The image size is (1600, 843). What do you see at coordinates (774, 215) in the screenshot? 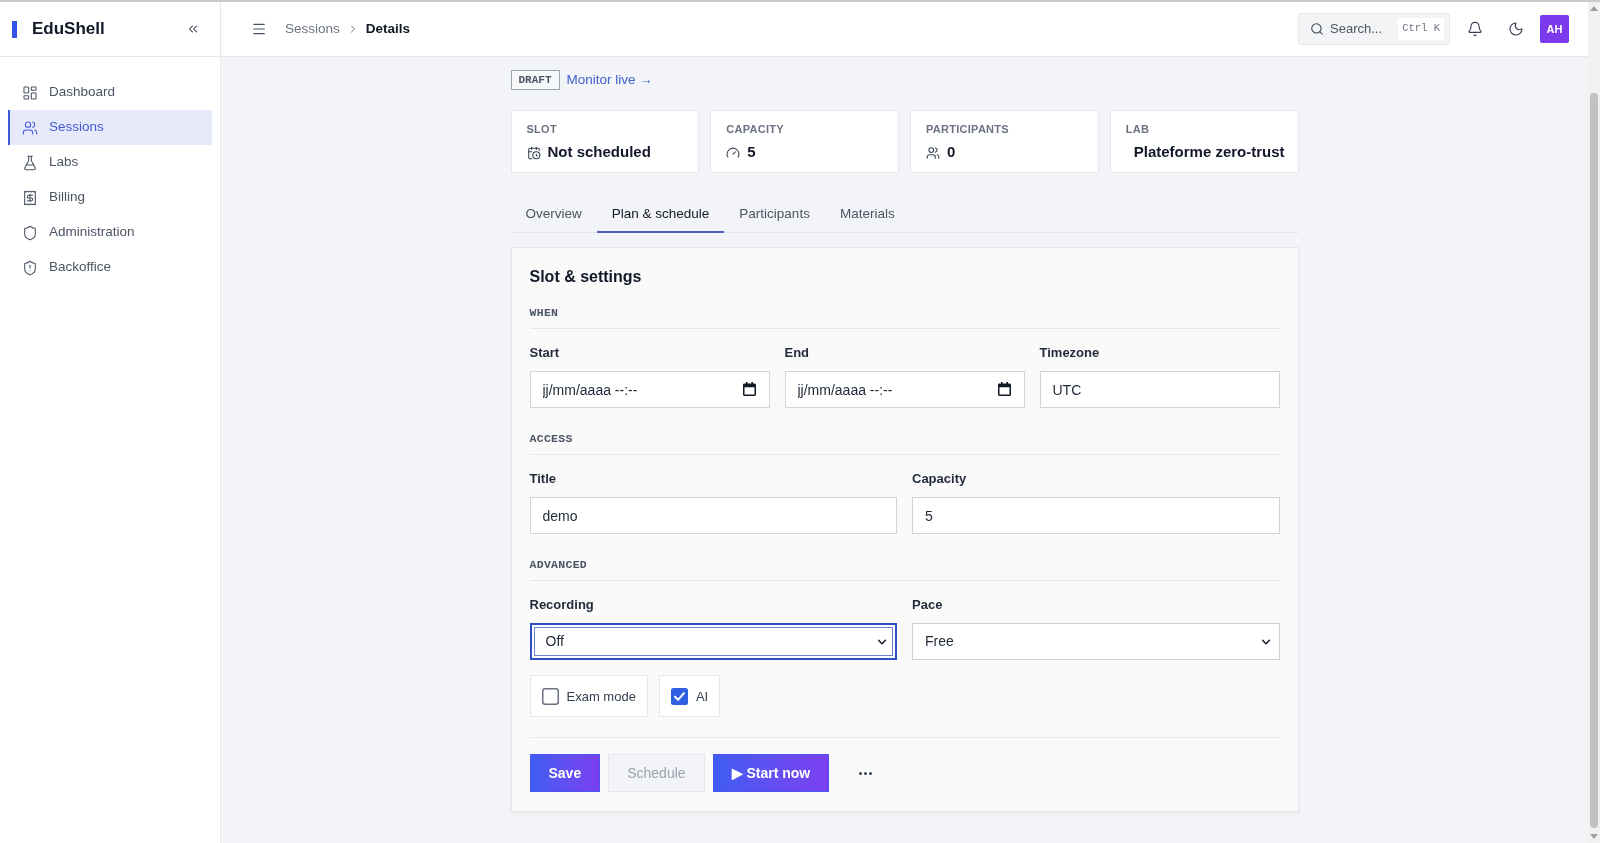
I see `tab: Participants` at bounding box center [774, 215].